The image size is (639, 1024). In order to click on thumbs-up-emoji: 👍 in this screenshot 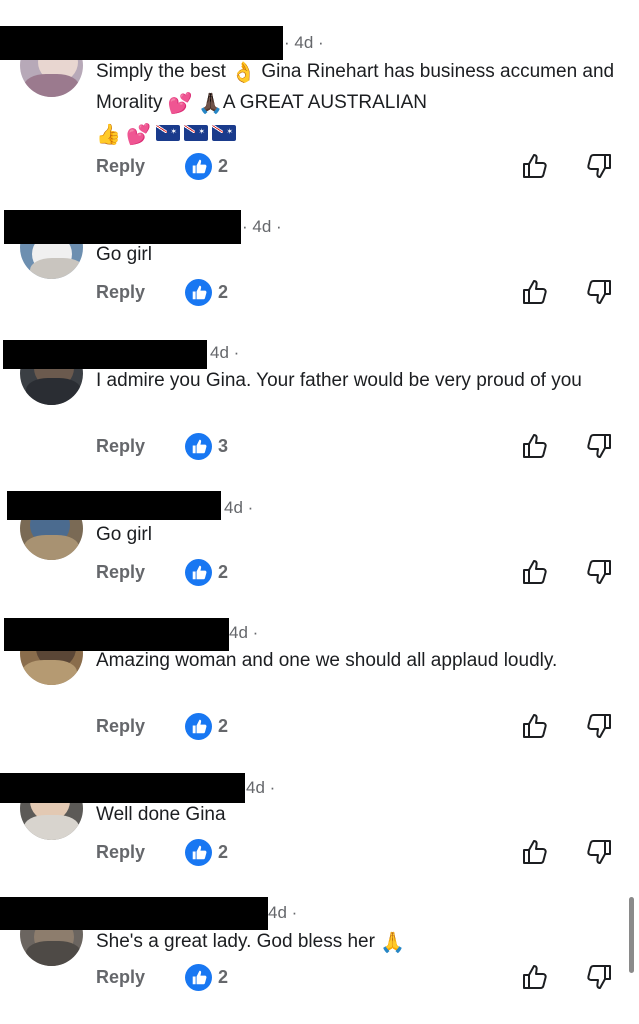, I will do `click(108, 135)`.